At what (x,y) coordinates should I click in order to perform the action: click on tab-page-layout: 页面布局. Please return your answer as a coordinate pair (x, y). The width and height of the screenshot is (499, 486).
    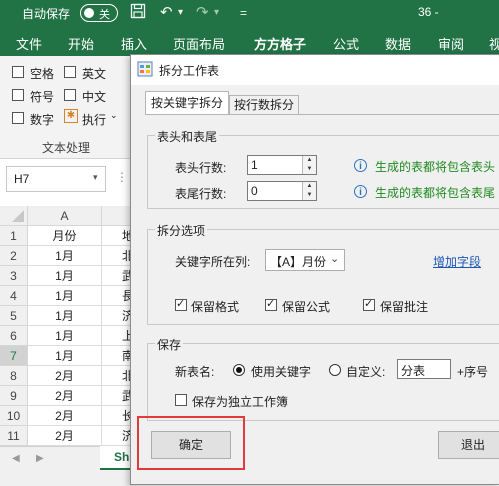
    Looking at the image, I should click on (199, 43).